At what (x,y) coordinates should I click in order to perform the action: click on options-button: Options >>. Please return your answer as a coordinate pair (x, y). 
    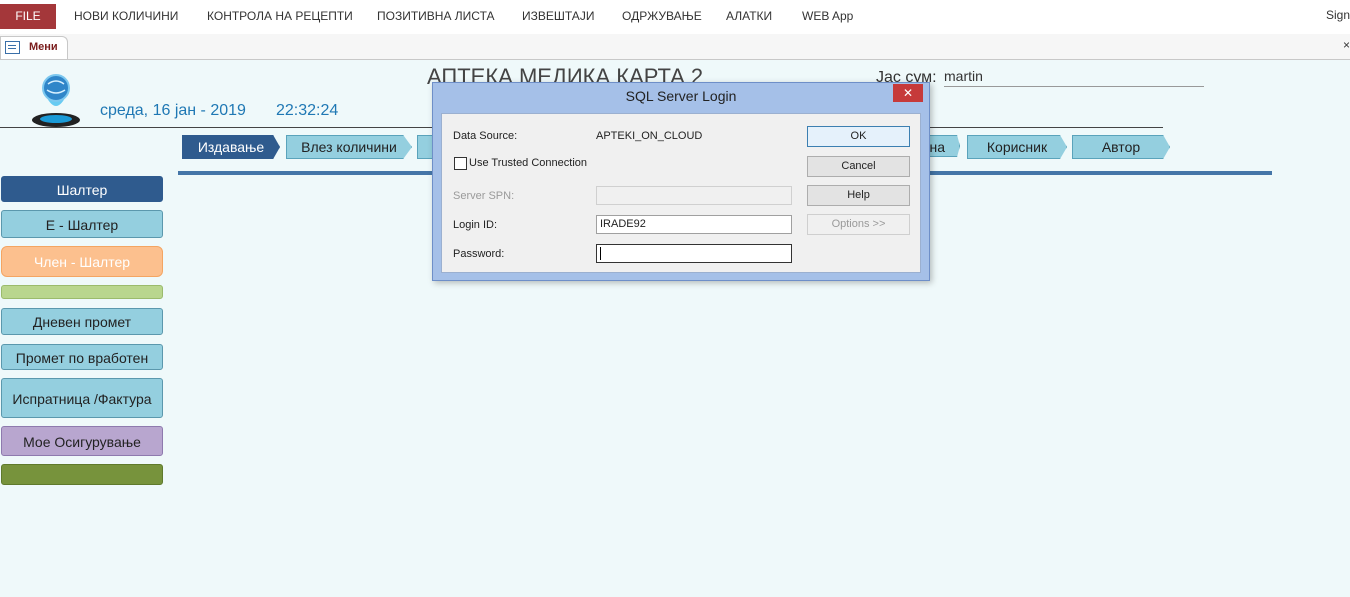
    Looking at the image, I should click on (858, 224).